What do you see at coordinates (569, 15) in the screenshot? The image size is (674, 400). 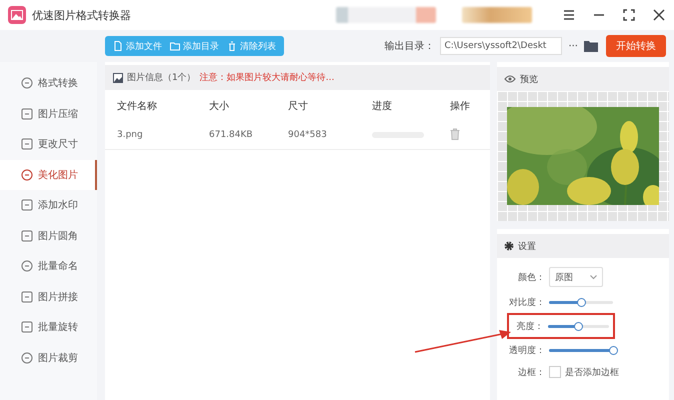 I see `menu-icon` at bounding box center [569, 15].